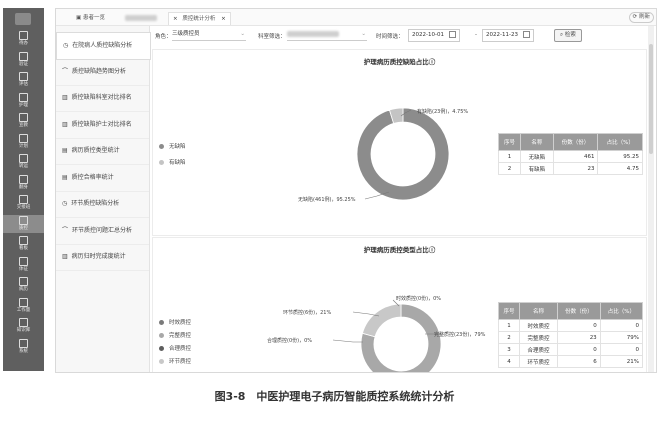 The image size is (669, 424). What do you see at coordinates (23, 162) in the screenshot?
I see `nav-item-6: 转运` at bounding box center [23, 162].